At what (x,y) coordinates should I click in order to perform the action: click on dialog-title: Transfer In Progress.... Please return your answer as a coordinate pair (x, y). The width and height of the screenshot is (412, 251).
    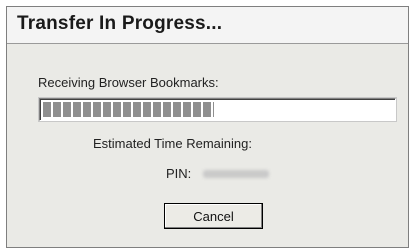
    Looking at the image, I should click on (120, 23).